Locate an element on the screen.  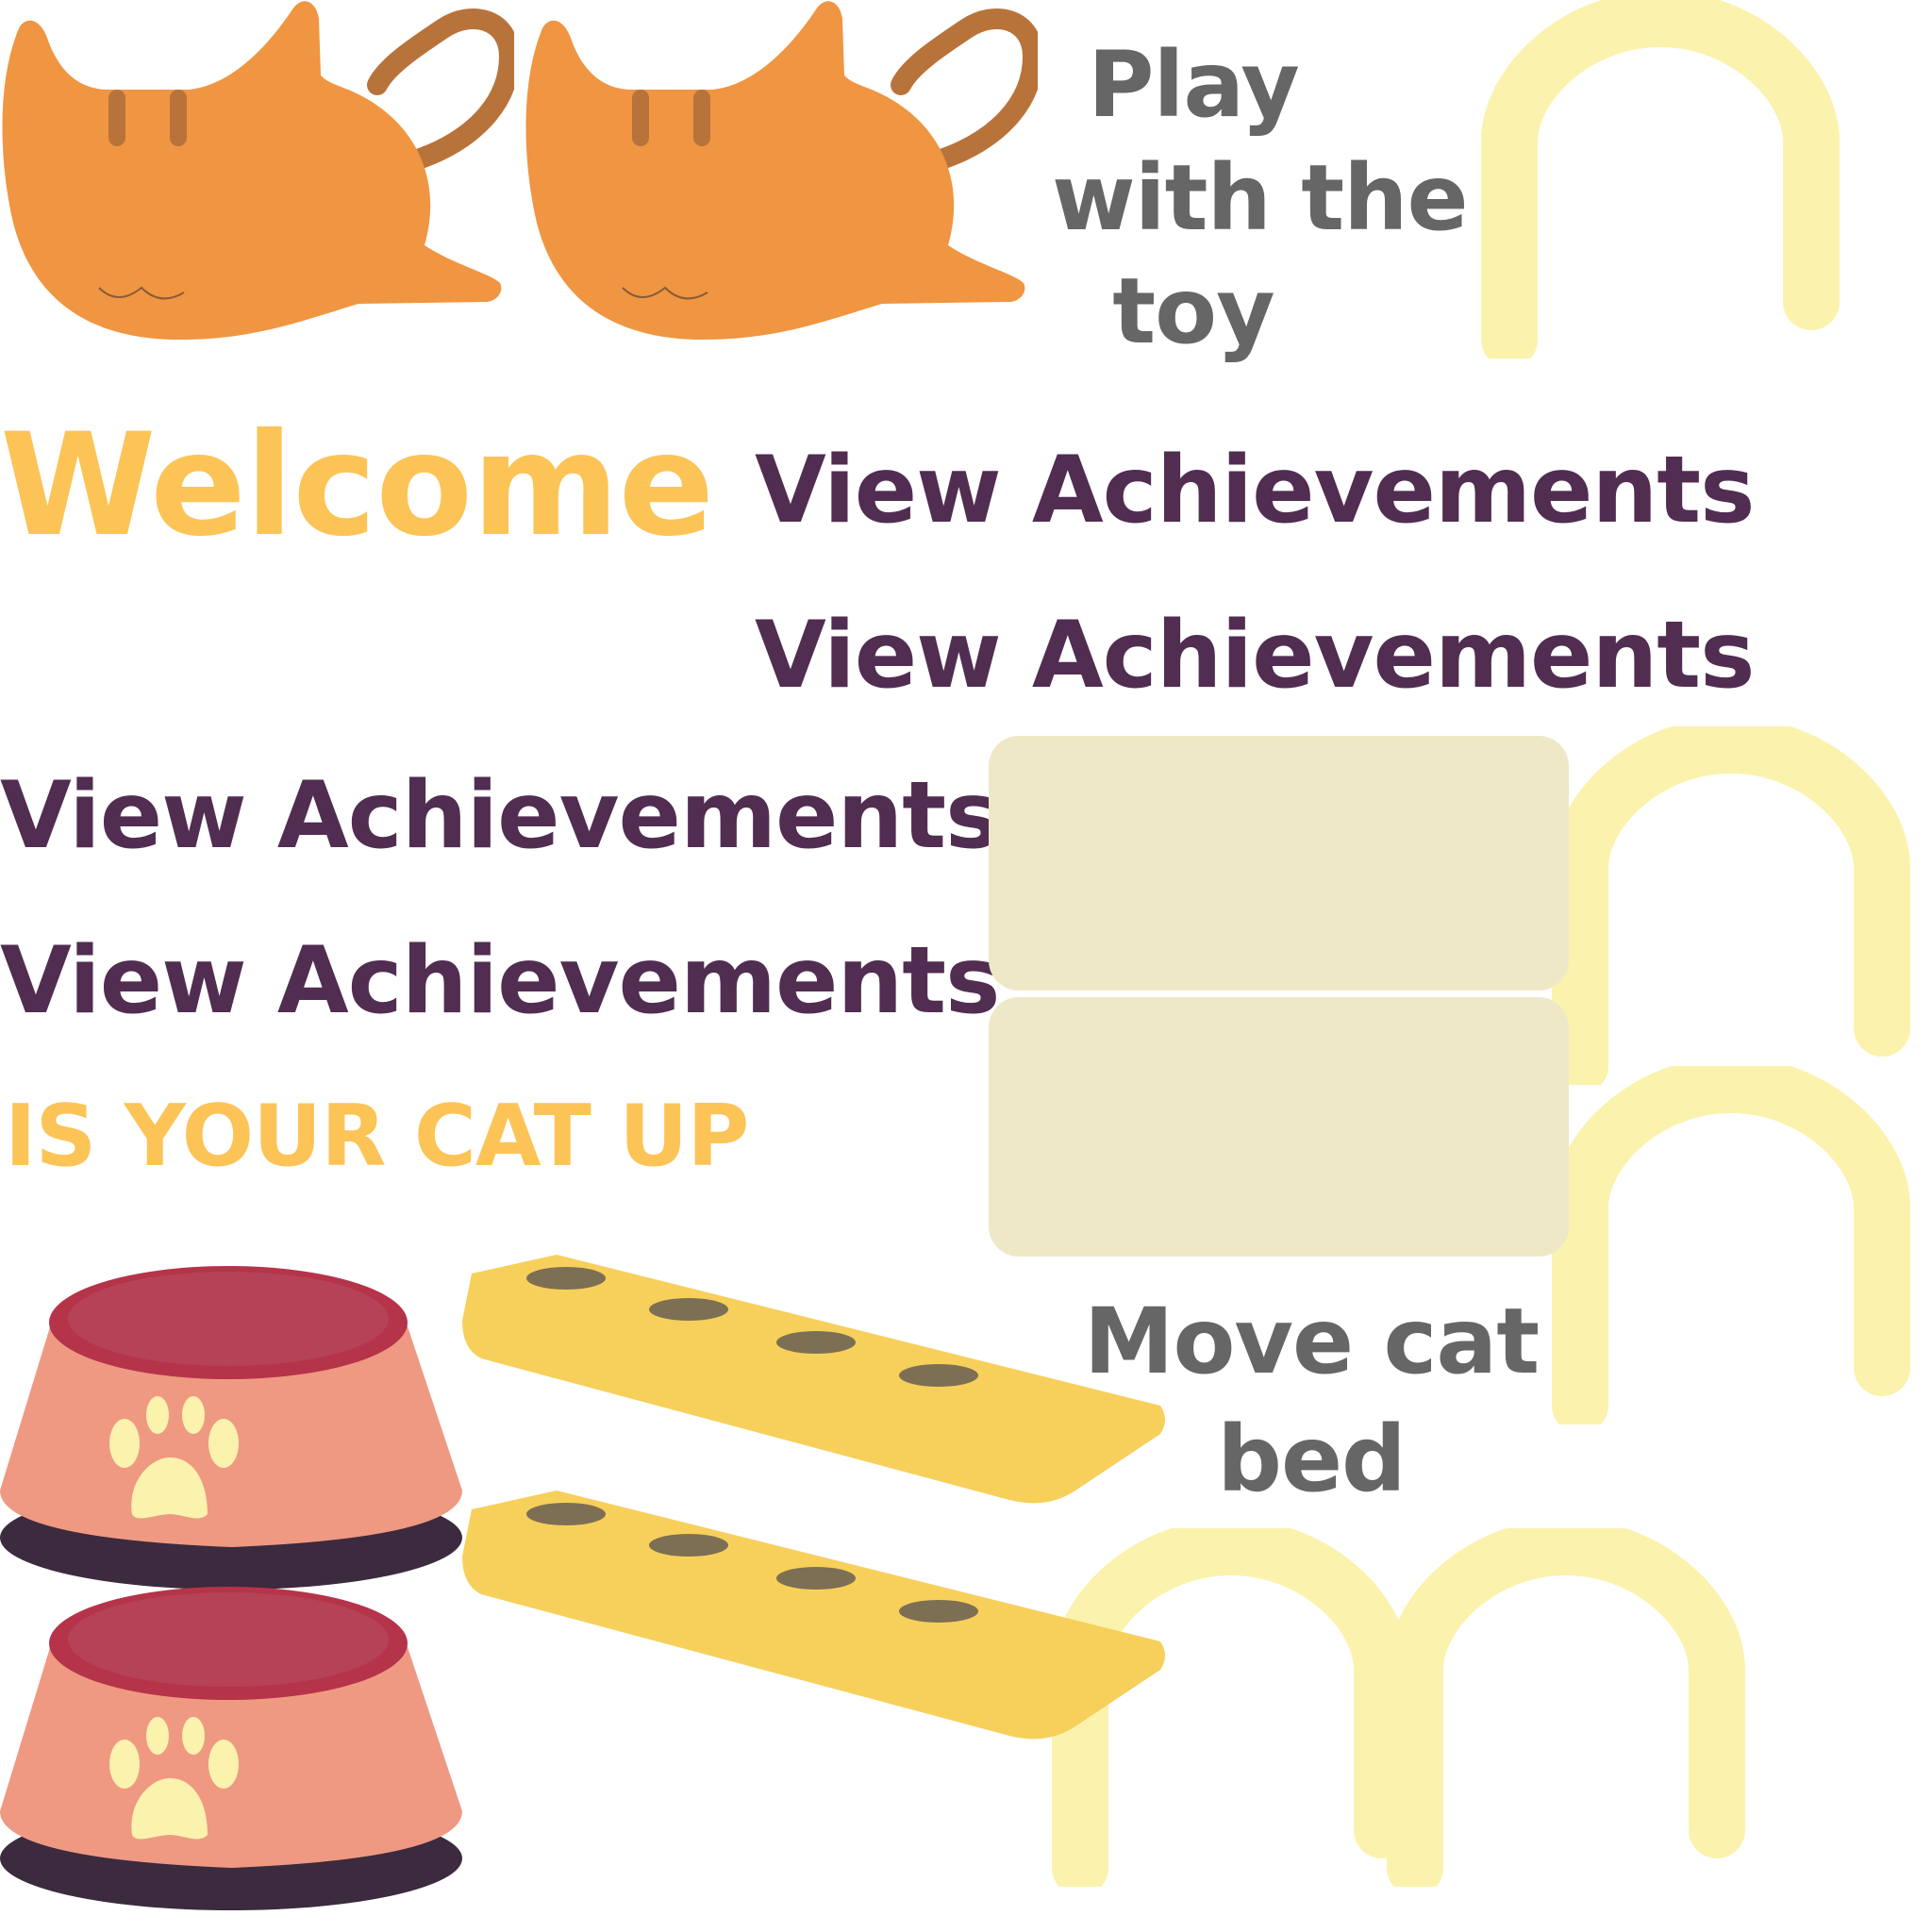
play-toy-line: toy is located at coordinates (1193, 311).